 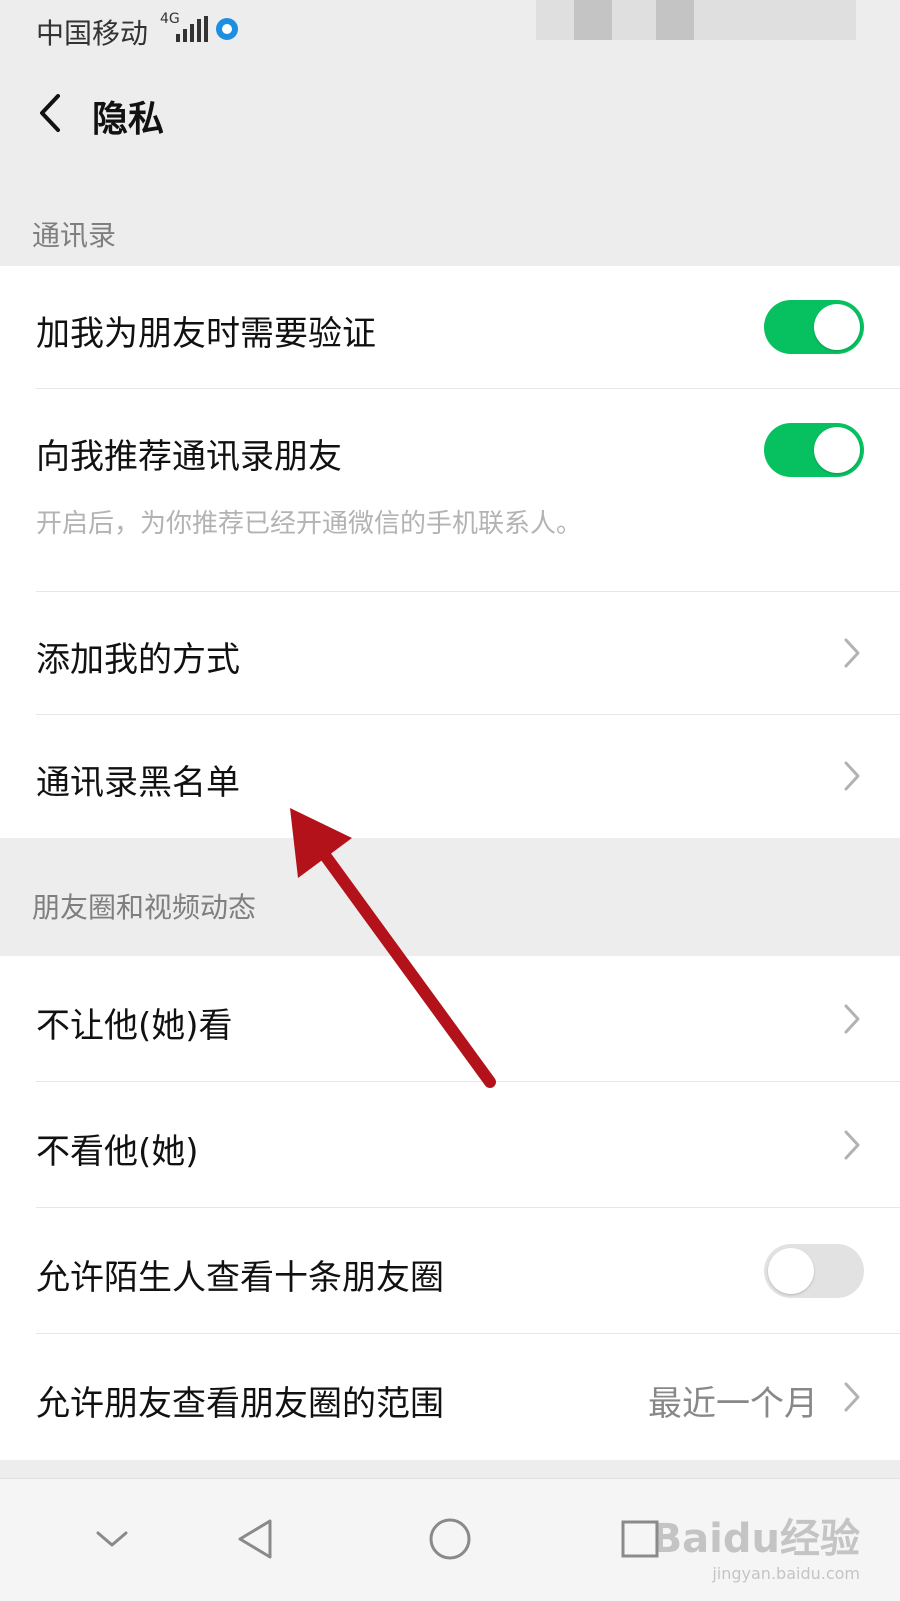 I want to click on setting-recommend-contacts: 向我推荐通讯录朋友 开启后，为你推荐已经开通微信的手机联系人。, so click(x=450, y=490).